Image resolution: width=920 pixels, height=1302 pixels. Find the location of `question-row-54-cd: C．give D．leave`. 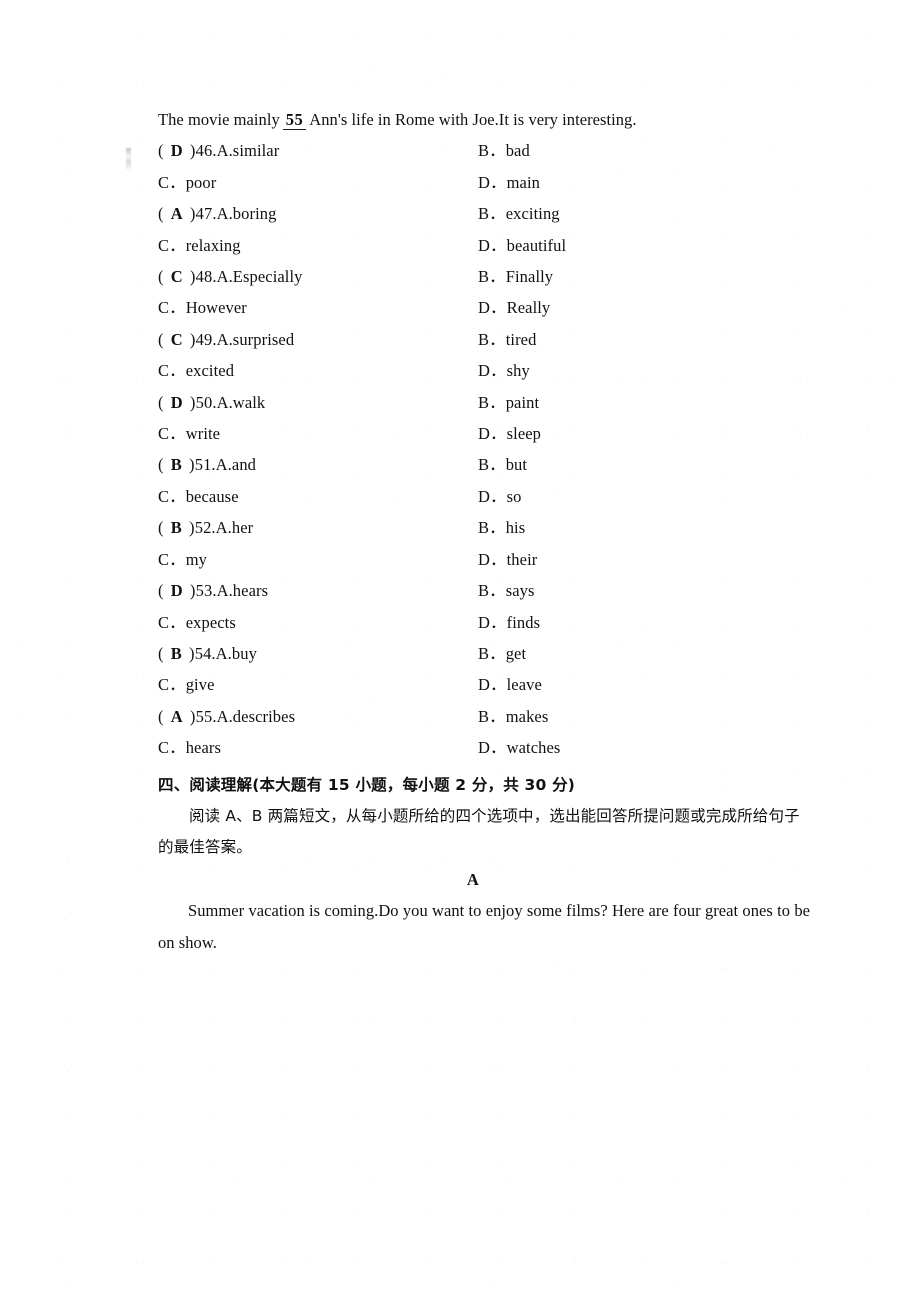

question-row-54-cd: C．give D．leave is located at coordinates (484, 684).